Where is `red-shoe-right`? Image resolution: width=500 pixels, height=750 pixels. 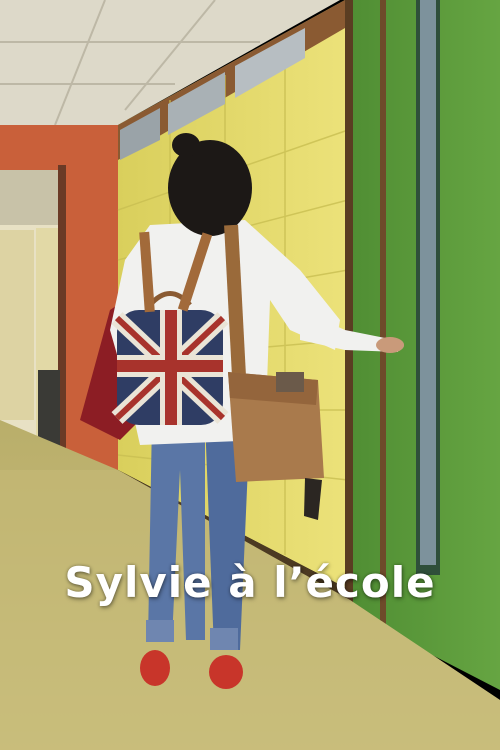 red-shoe-right is located at coordinates (226, 672).